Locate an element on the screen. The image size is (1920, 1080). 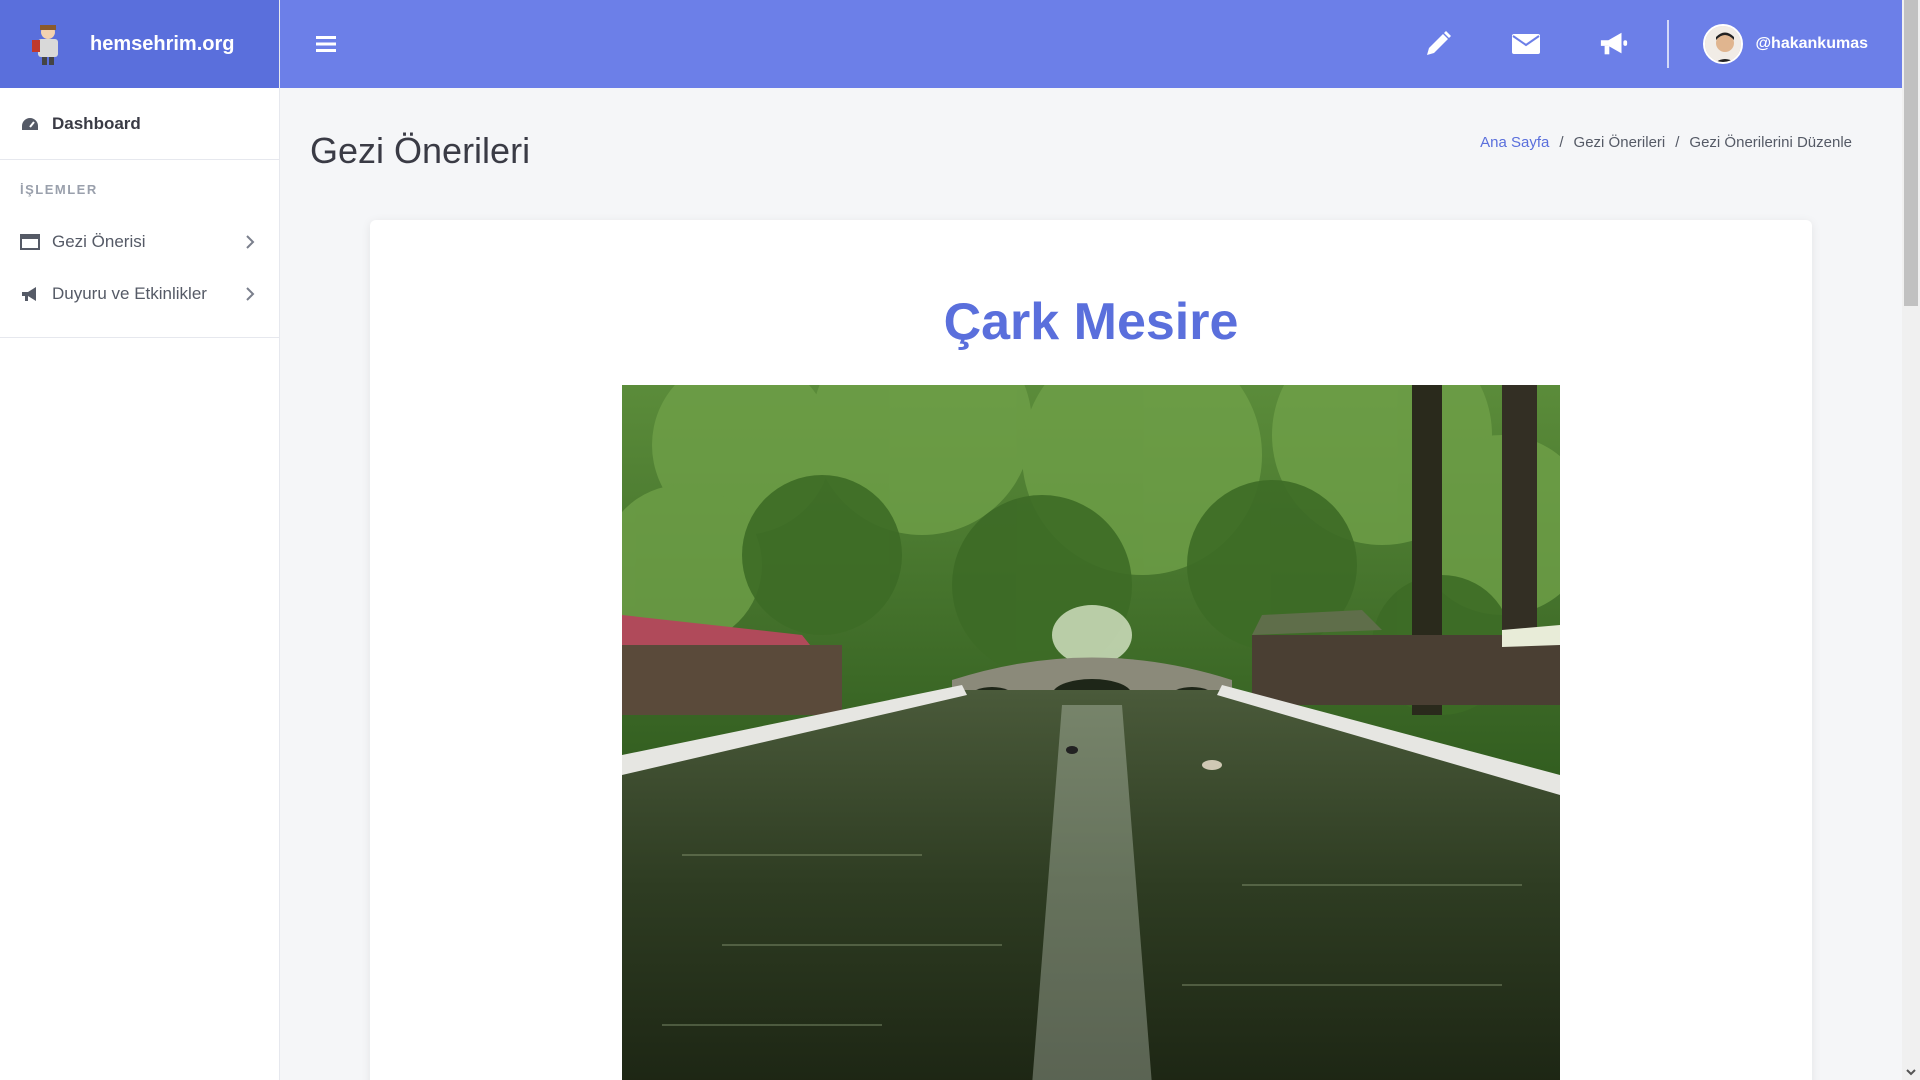
place-title: Çark Mesire is located at coordinates (1091, 322).